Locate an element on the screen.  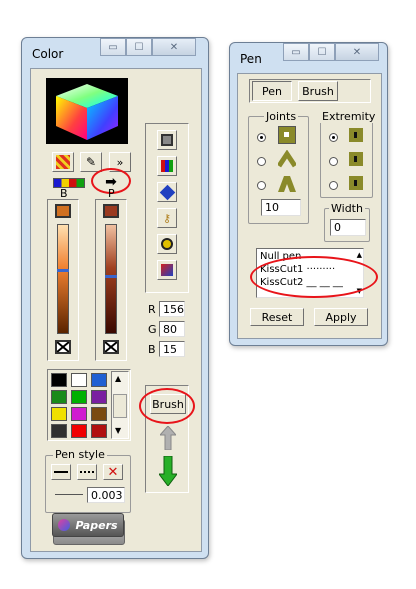
palette-button is located at coordinates (167, 166).